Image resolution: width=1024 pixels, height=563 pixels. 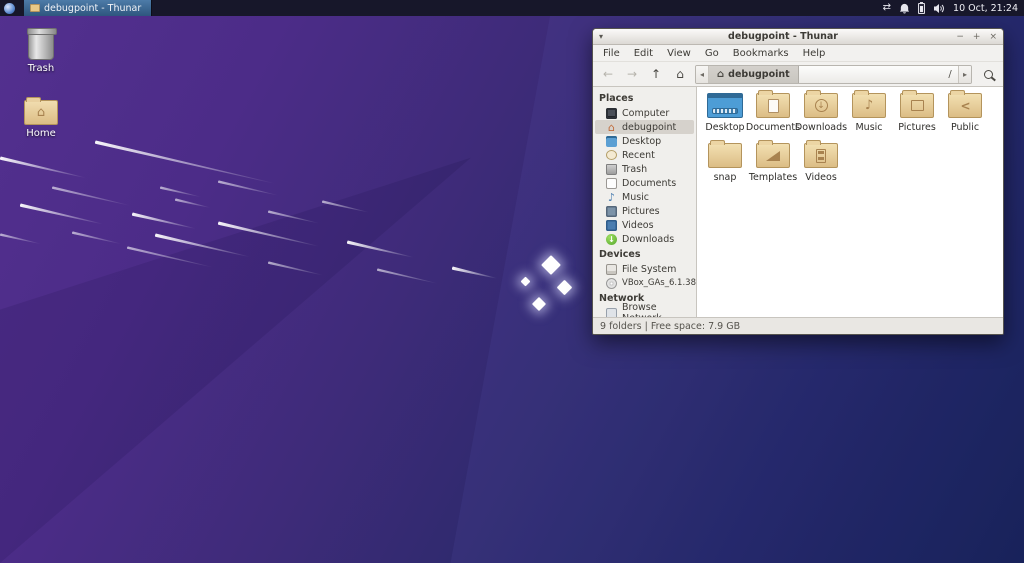 I want to click on desktop-icon-trash: Trash, so click(x=41, y=51).